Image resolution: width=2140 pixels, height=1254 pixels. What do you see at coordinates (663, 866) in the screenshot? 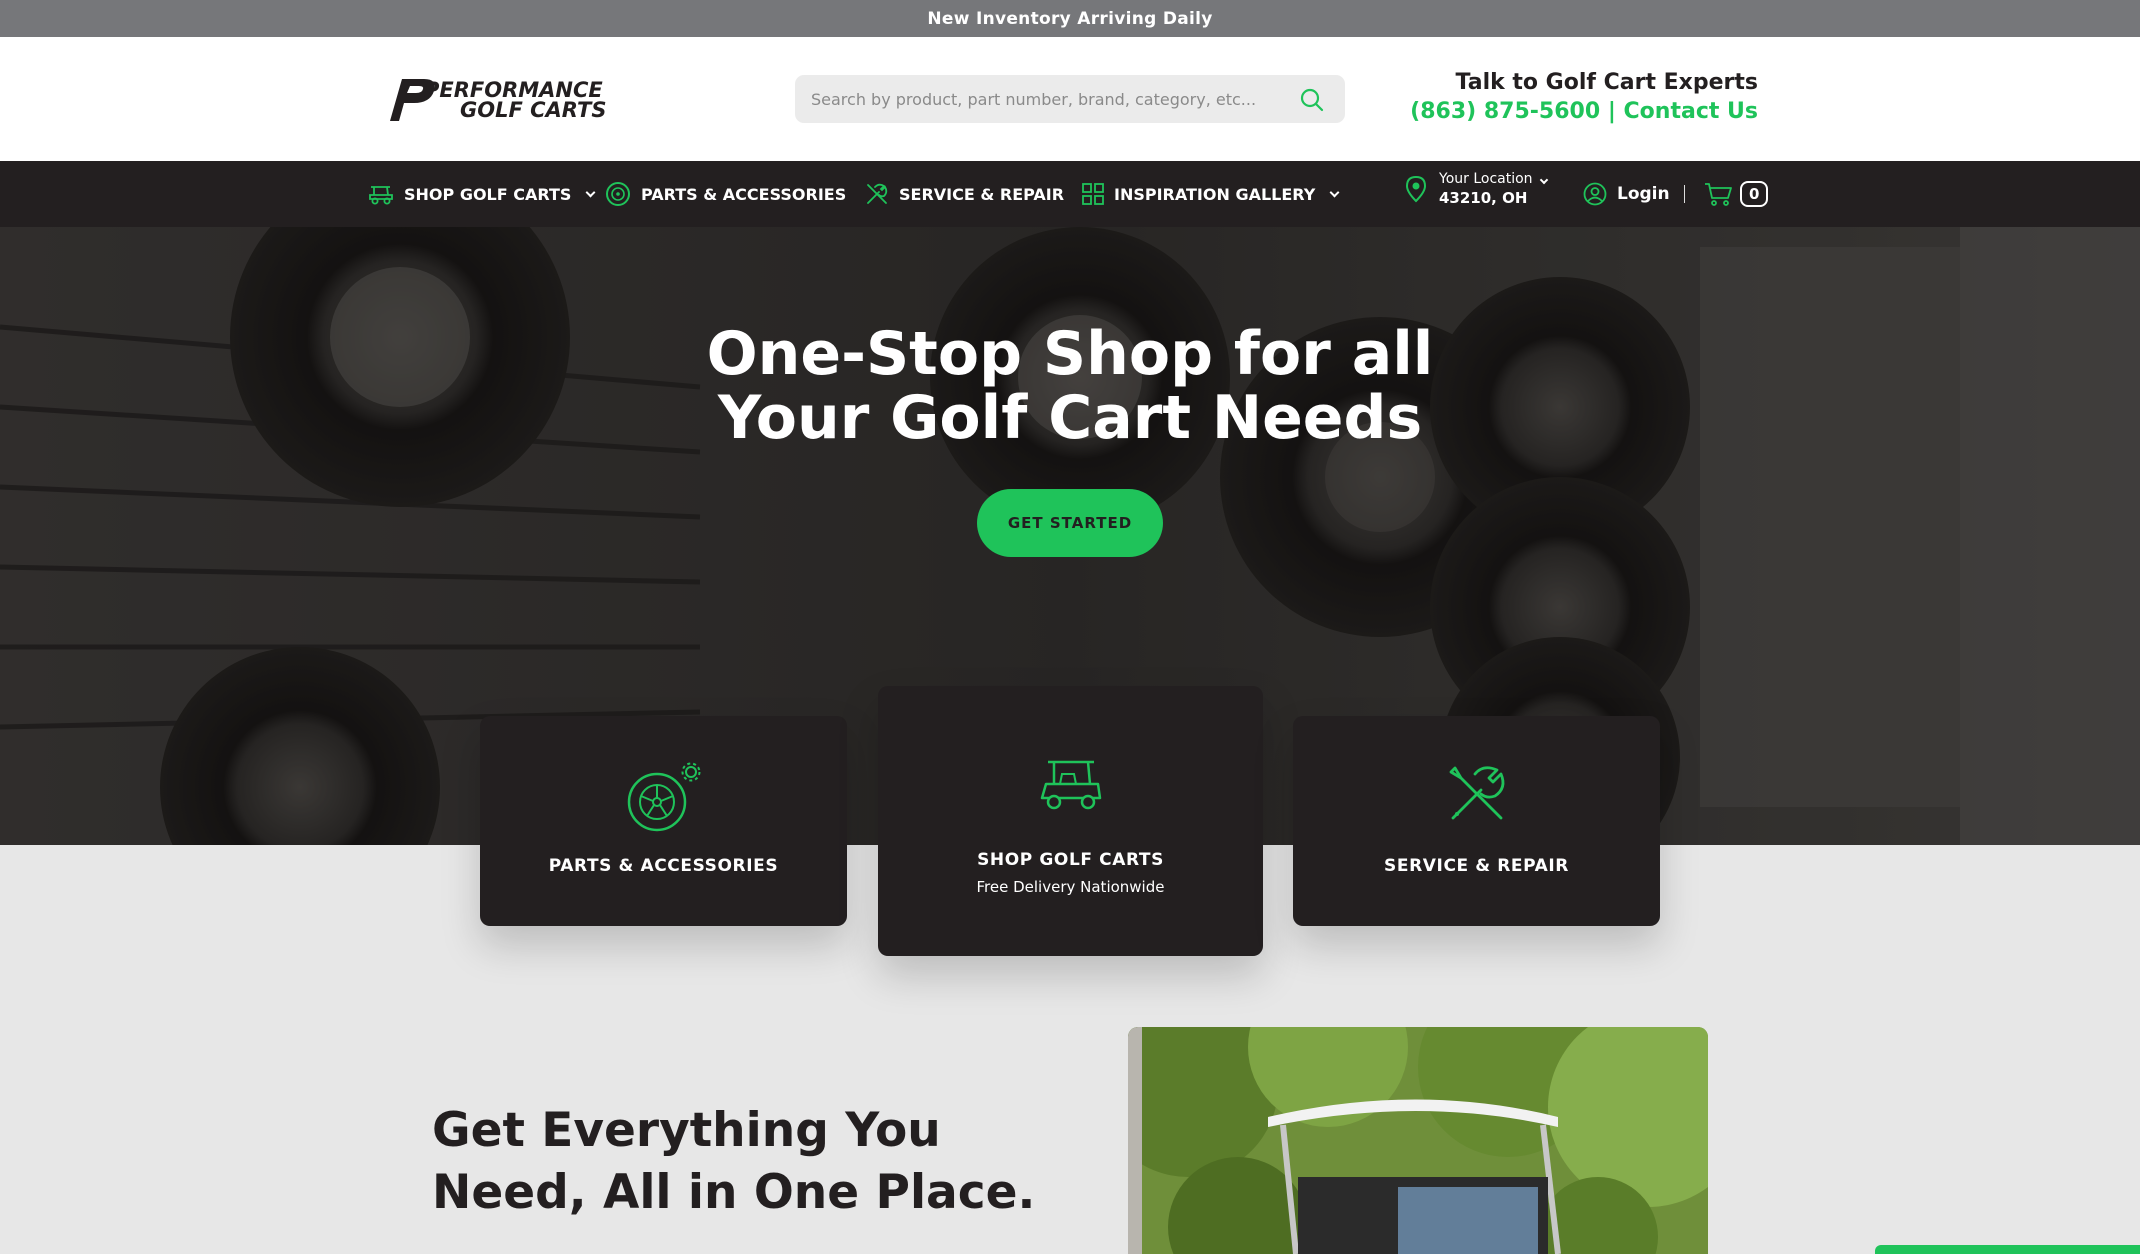
I see `card-title: PARTS & ACCESSORIES` at bounding box center [663, 866].